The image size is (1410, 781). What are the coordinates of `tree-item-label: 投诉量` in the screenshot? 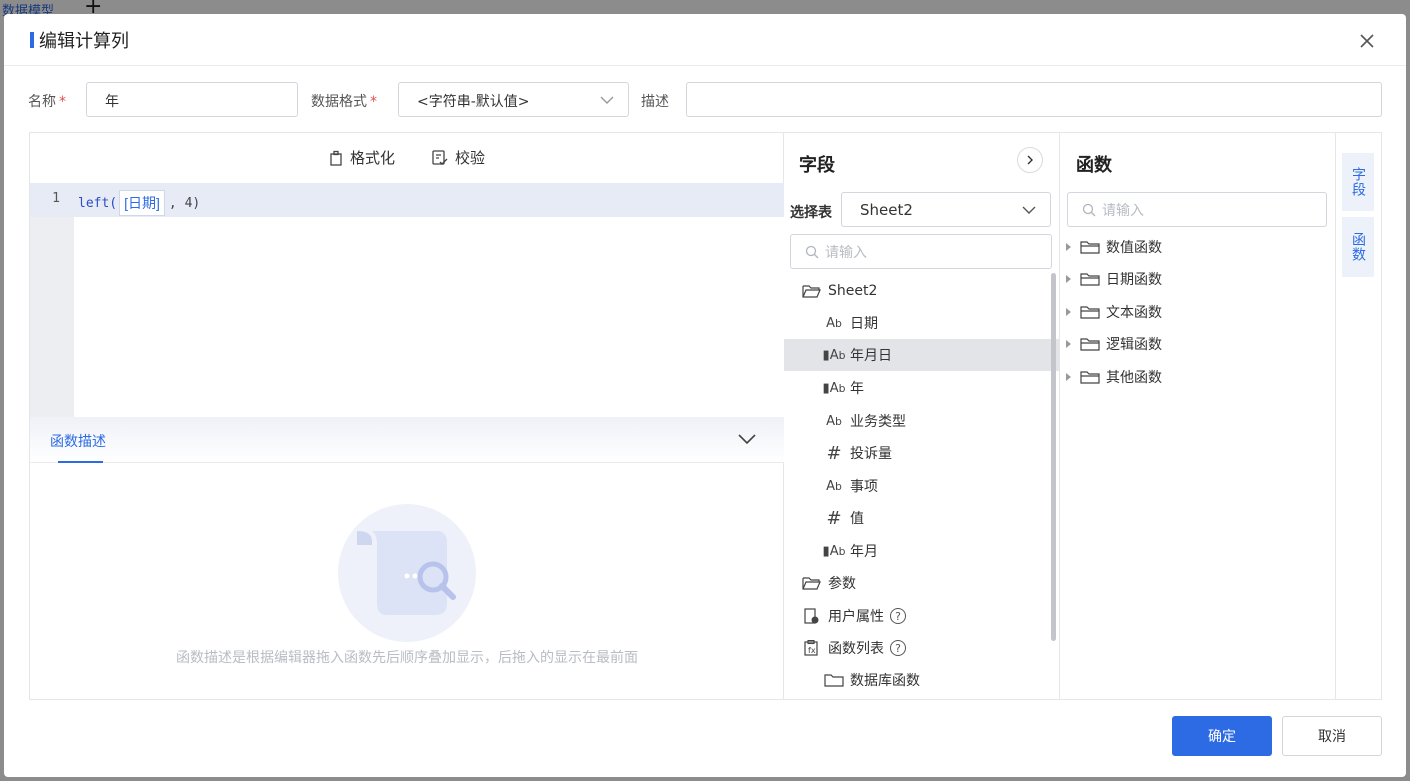 It's located at (871, 454).